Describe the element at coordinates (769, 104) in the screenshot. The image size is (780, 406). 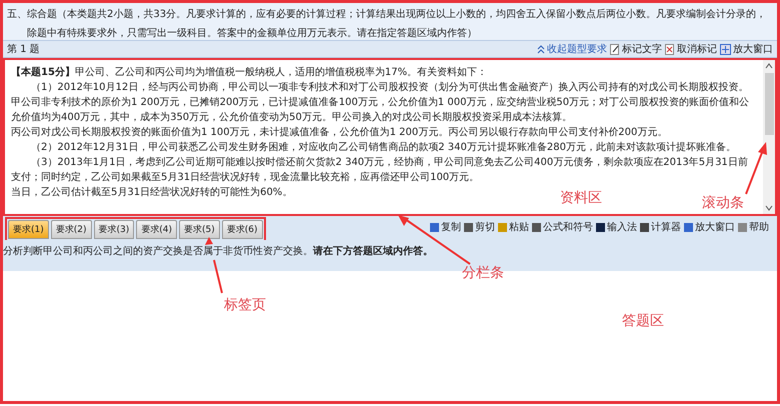
I see `scrollbar-thumb` at that location.